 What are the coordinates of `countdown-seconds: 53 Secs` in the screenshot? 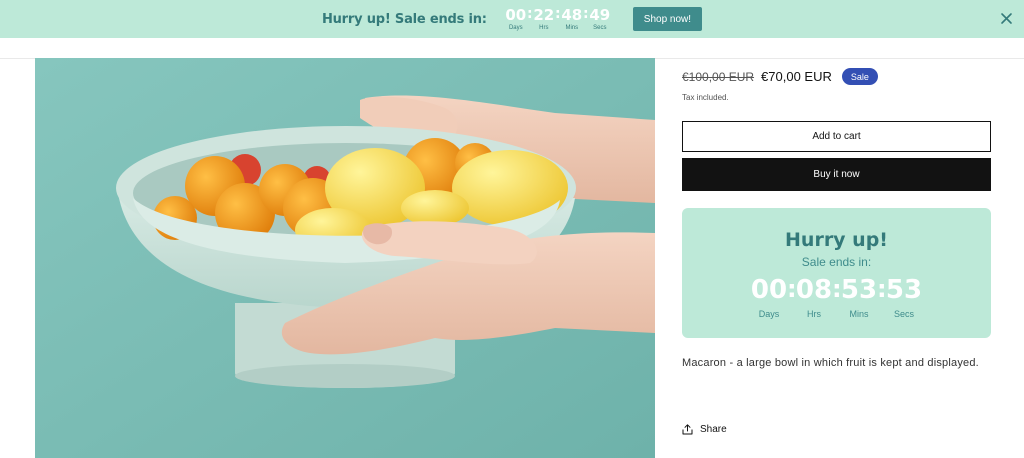 It's located at (904, 296).